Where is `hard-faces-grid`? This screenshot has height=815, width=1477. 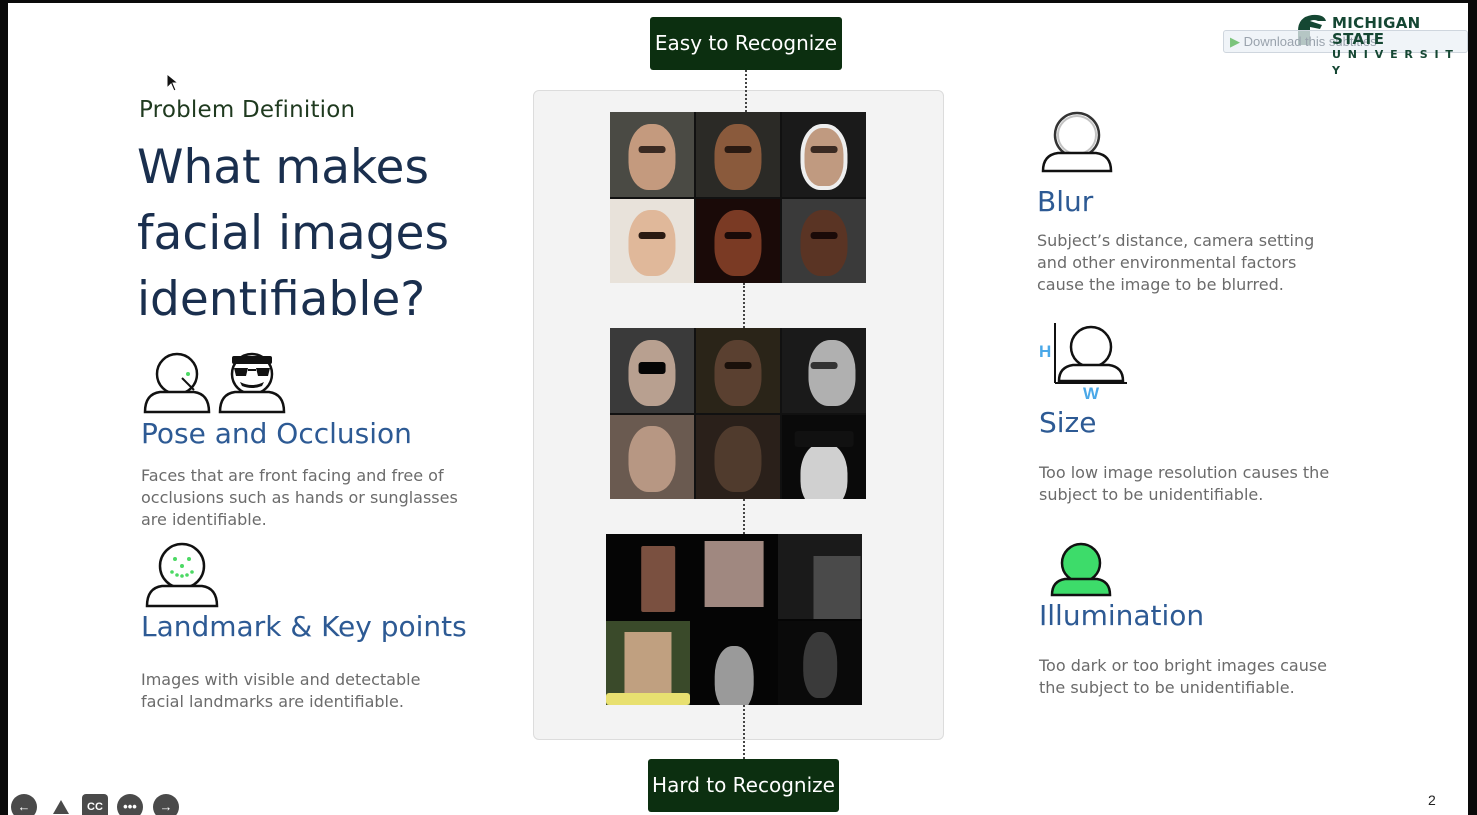
hard-faces-grid is located at coordinates (734, 619).